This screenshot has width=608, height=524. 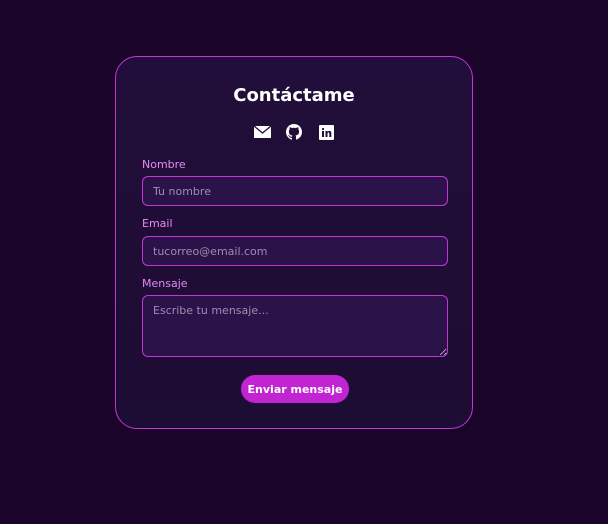 I want to click on github-icon, so click(x=294, y=132).